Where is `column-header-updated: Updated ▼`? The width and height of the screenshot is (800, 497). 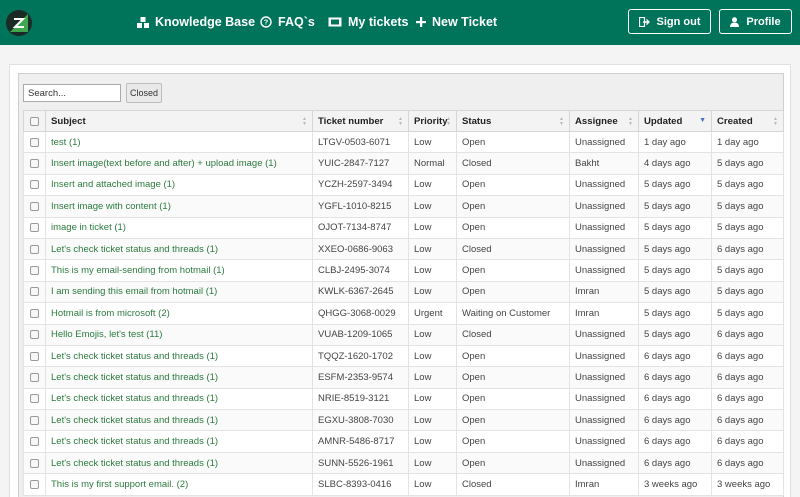
column-header-updated: Updated ▼ is located at coordinates (675, 121).